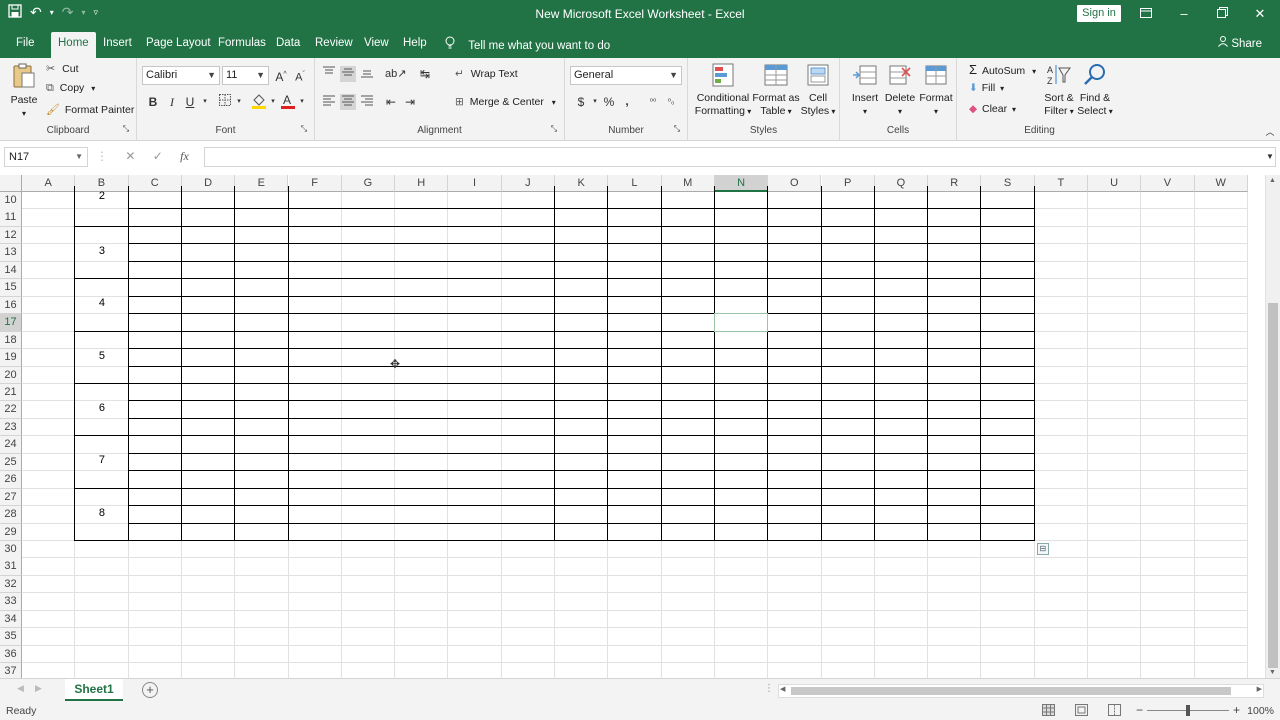  I want to click on conditional-formatting-button: Conditional Formatting ▾, so click(723, 90).